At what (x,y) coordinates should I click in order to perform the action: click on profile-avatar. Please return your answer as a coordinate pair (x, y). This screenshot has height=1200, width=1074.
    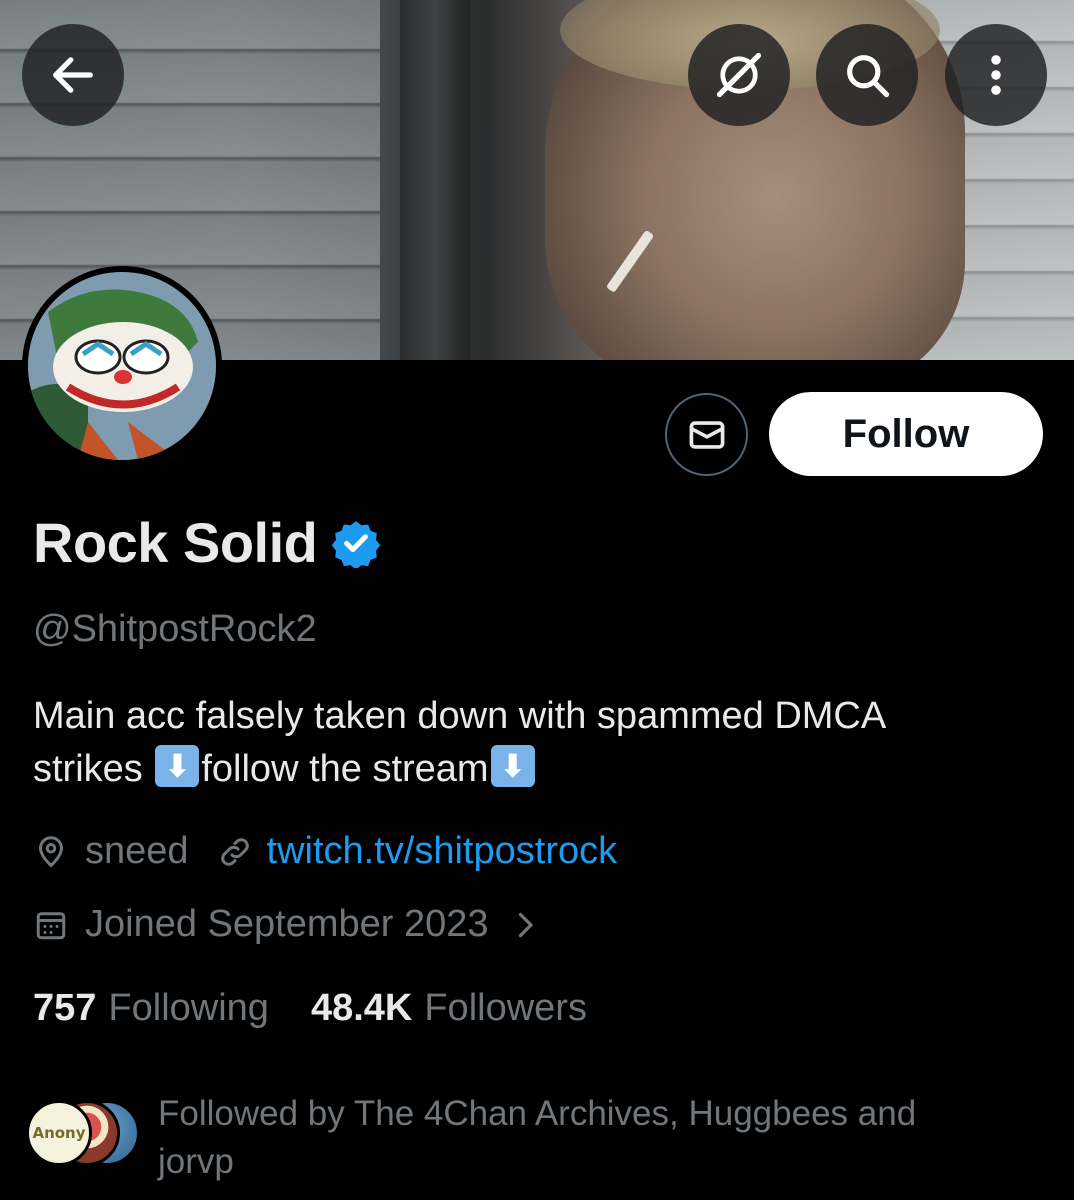
    Looking at the image, I should click on (122, 366).